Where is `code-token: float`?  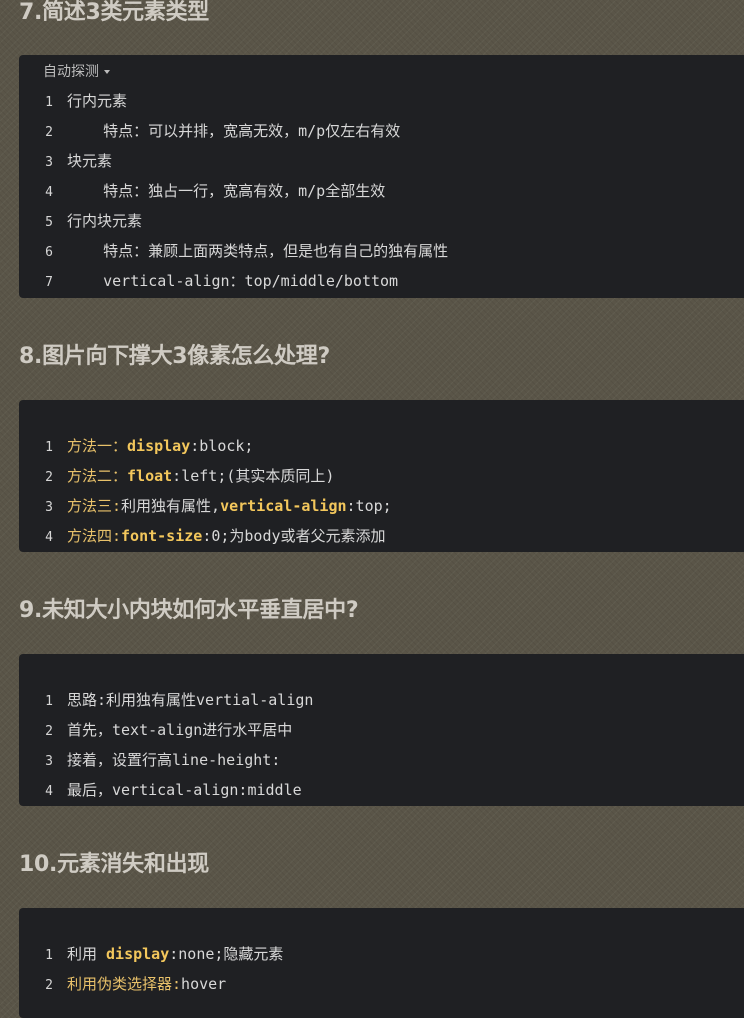 code-token: float is located at coordinates (150, 476).